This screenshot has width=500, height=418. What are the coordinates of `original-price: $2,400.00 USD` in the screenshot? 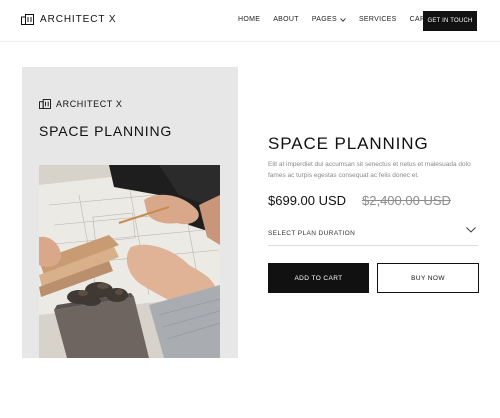 It's located at (406, 200).